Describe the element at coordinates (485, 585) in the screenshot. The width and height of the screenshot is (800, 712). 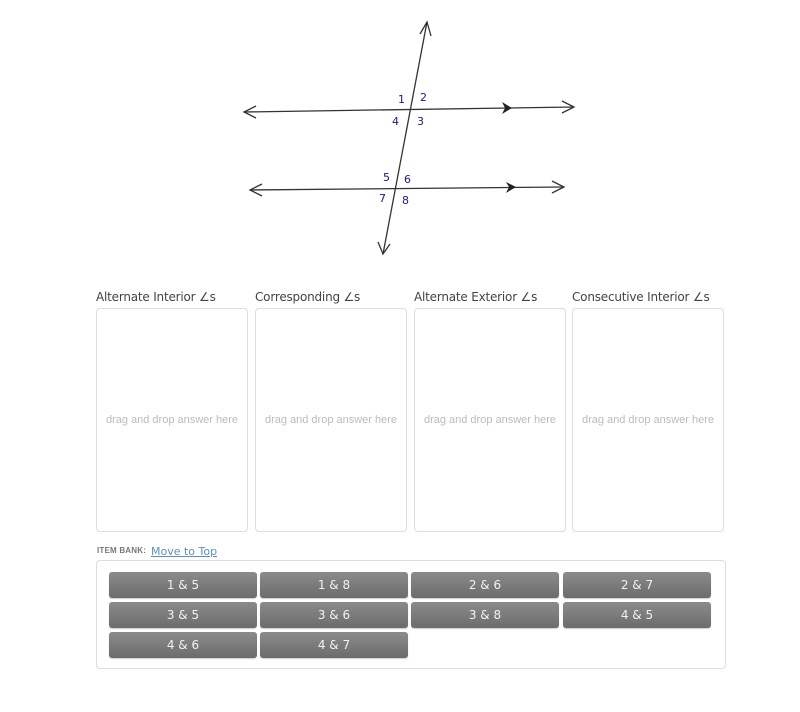
I see `item-chip: 2 & 6` at that location.